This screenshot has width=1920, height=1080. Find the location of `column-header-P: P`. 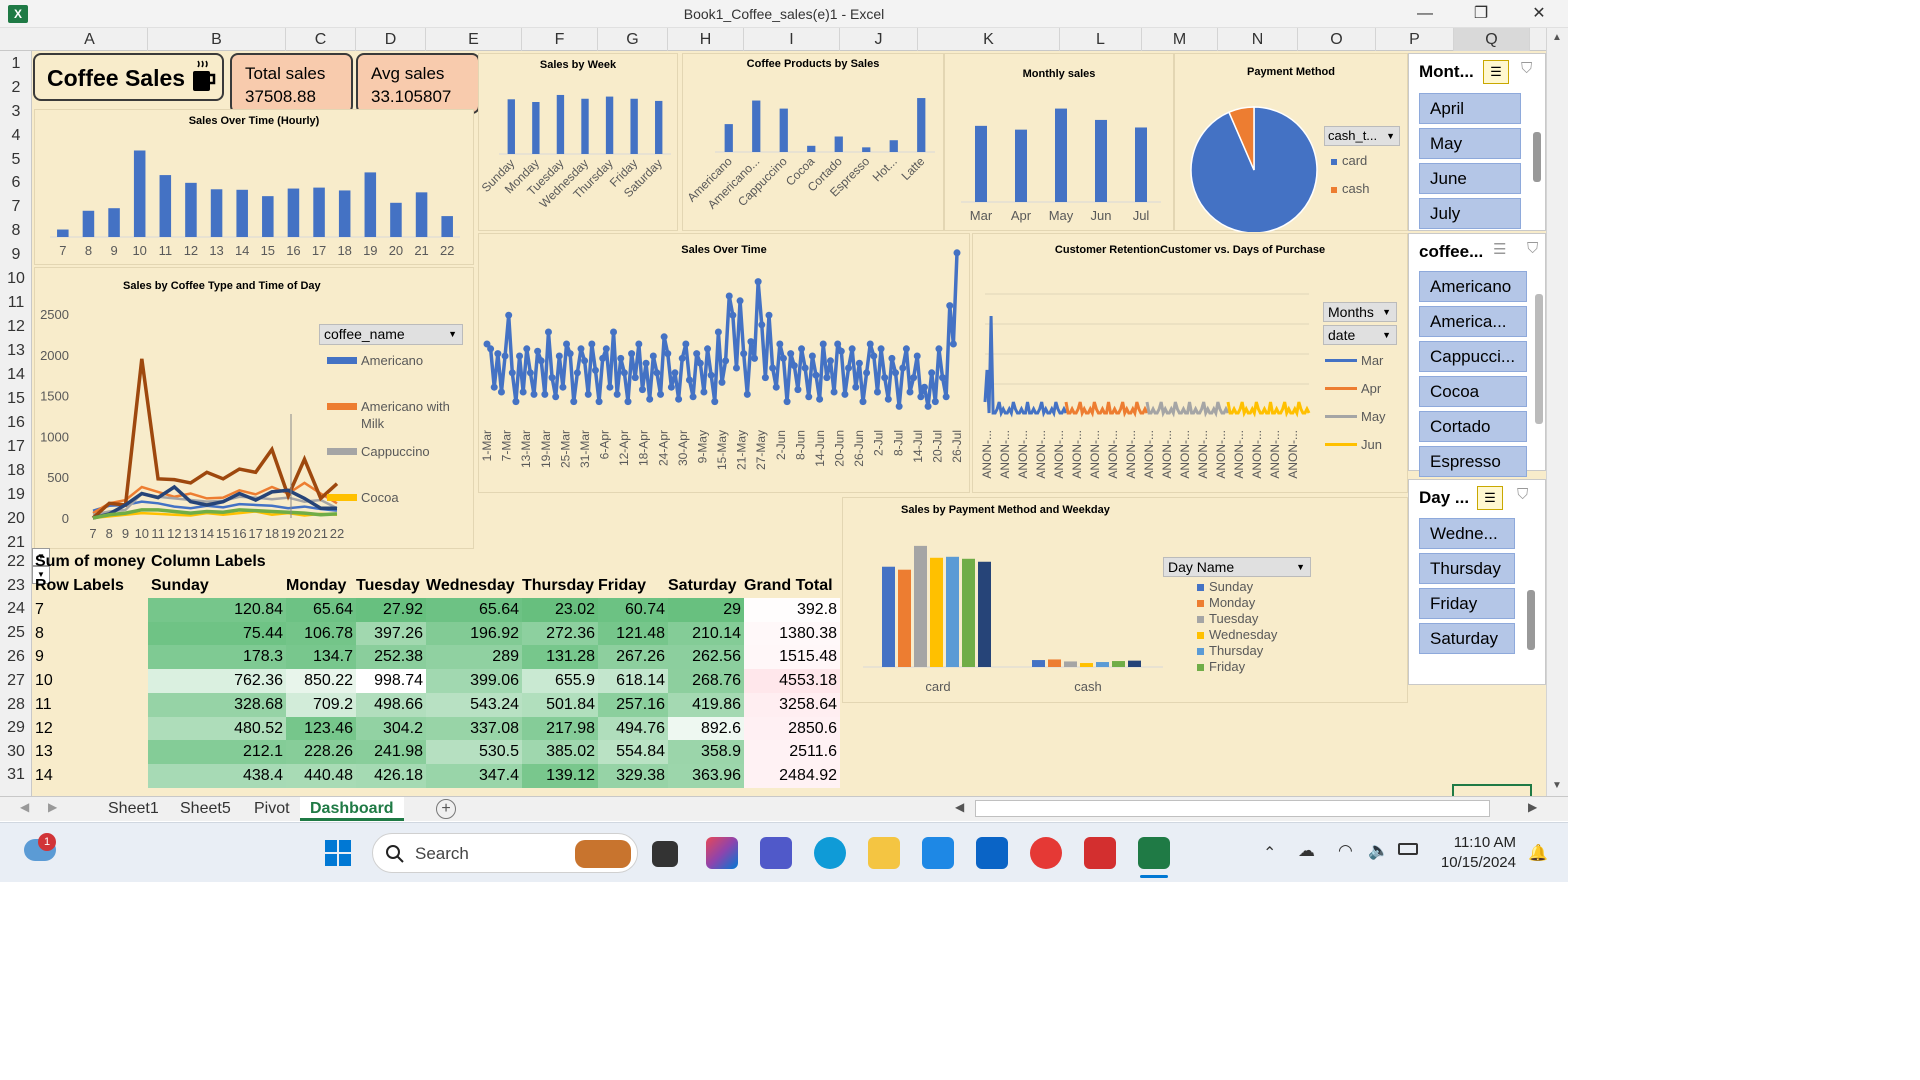

column-header-P: P is located at coordinates (1415, 39).